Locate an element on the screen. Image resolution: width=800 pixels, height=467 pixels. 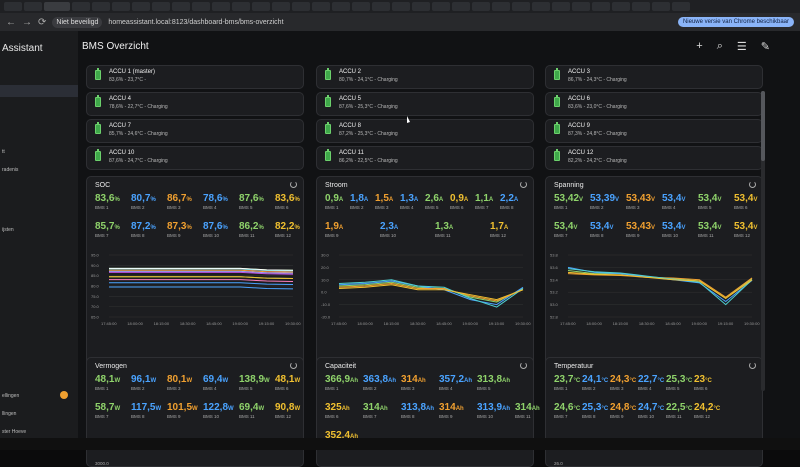
capaciteit-value: 325Ah is located at coordinates (337, 407).